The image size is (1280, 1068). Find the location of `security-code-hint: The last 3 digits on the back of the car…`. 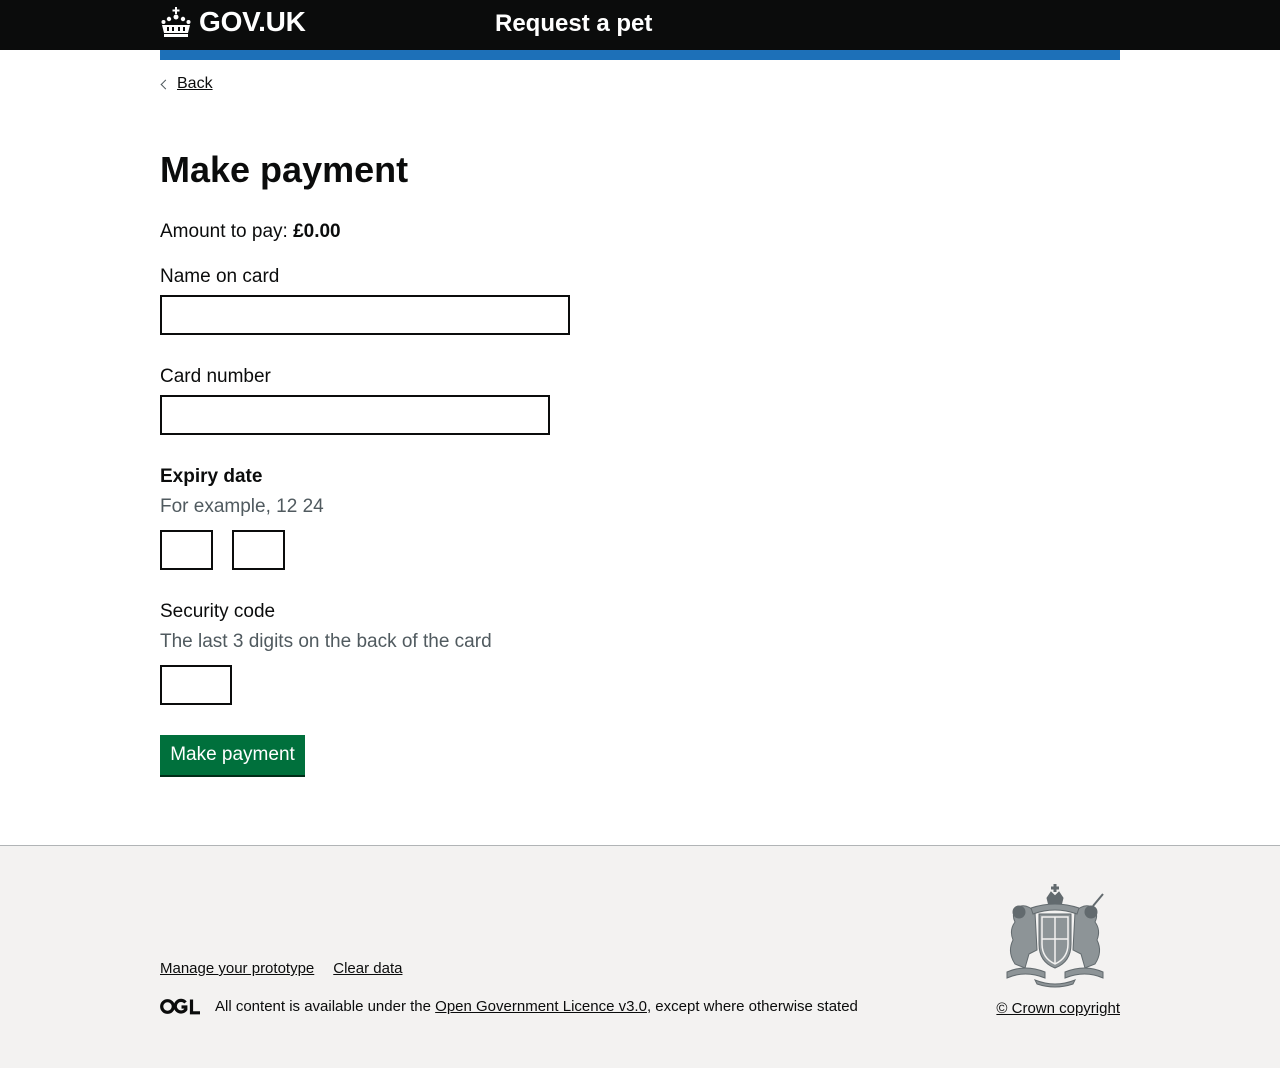

security-code-hint: The last 3 digits on the back of the car… is located at coordinates (326, 641).